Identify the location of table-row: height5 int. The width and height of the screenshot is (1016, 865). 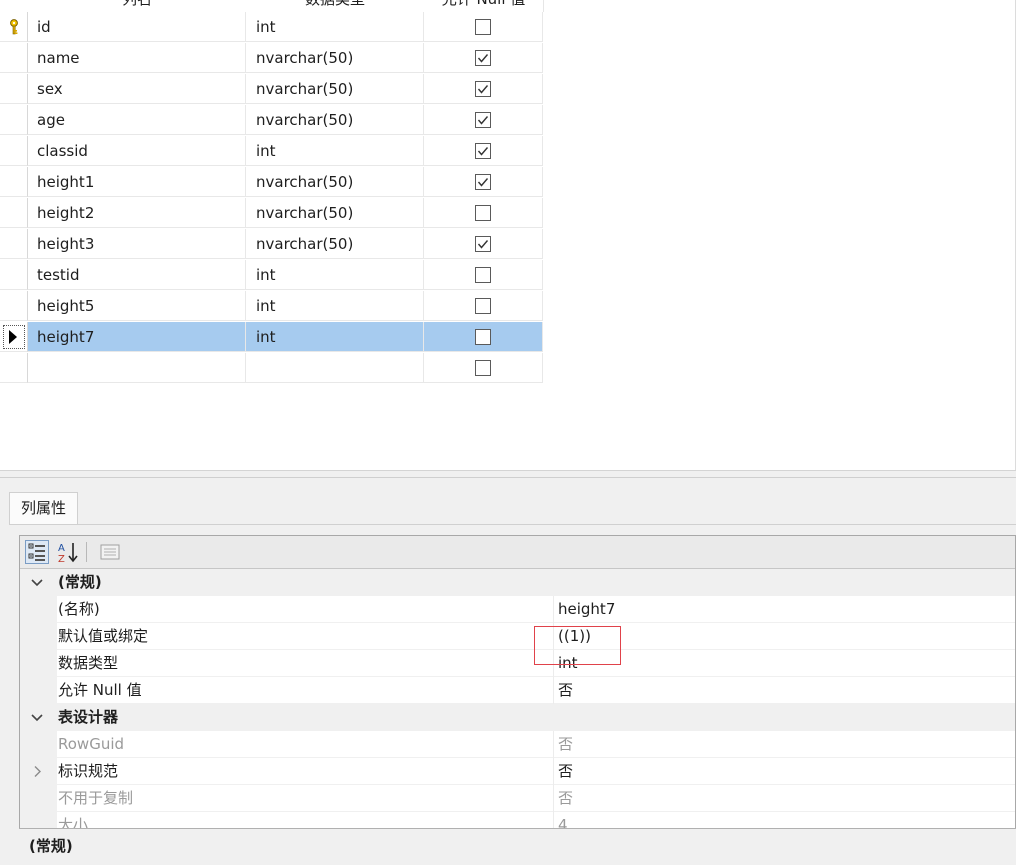
(271, 306).